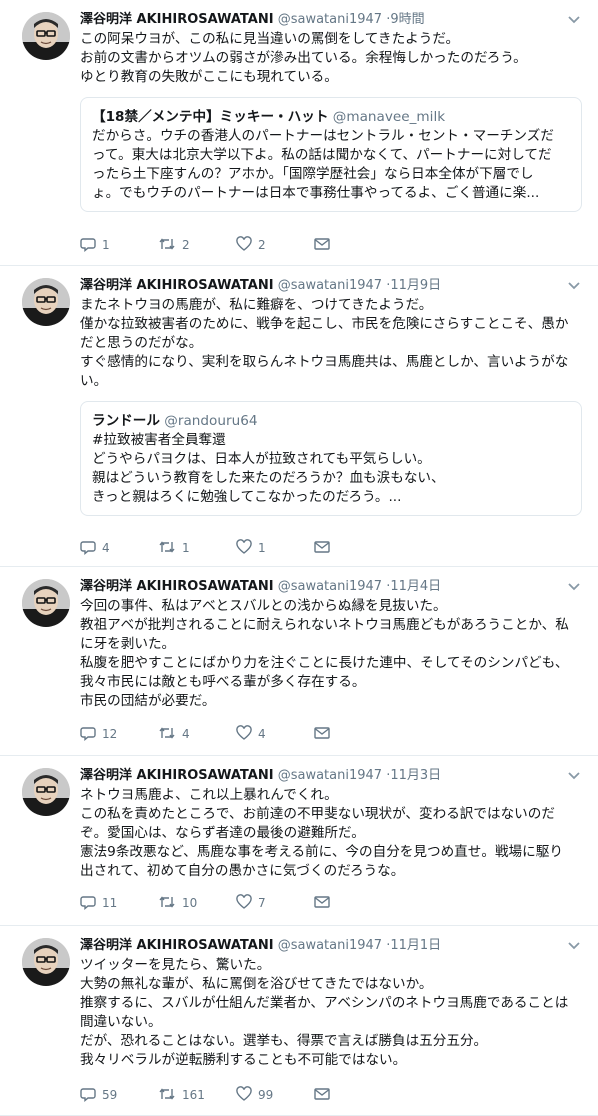 This screenshot has width=598, height=1116. What do you see at coordinates (275, 245) in the screenshot?
I see `like-button: 2` at bounding box center [275, 245].